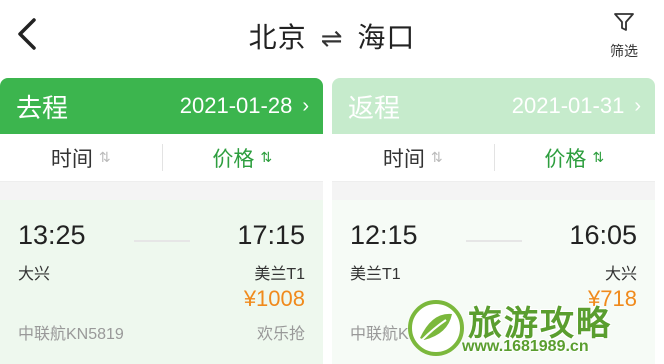  Describe the element at coordinates (42, 107) in the screenshot. I see `outbound-leg-label: 去程` at that location.